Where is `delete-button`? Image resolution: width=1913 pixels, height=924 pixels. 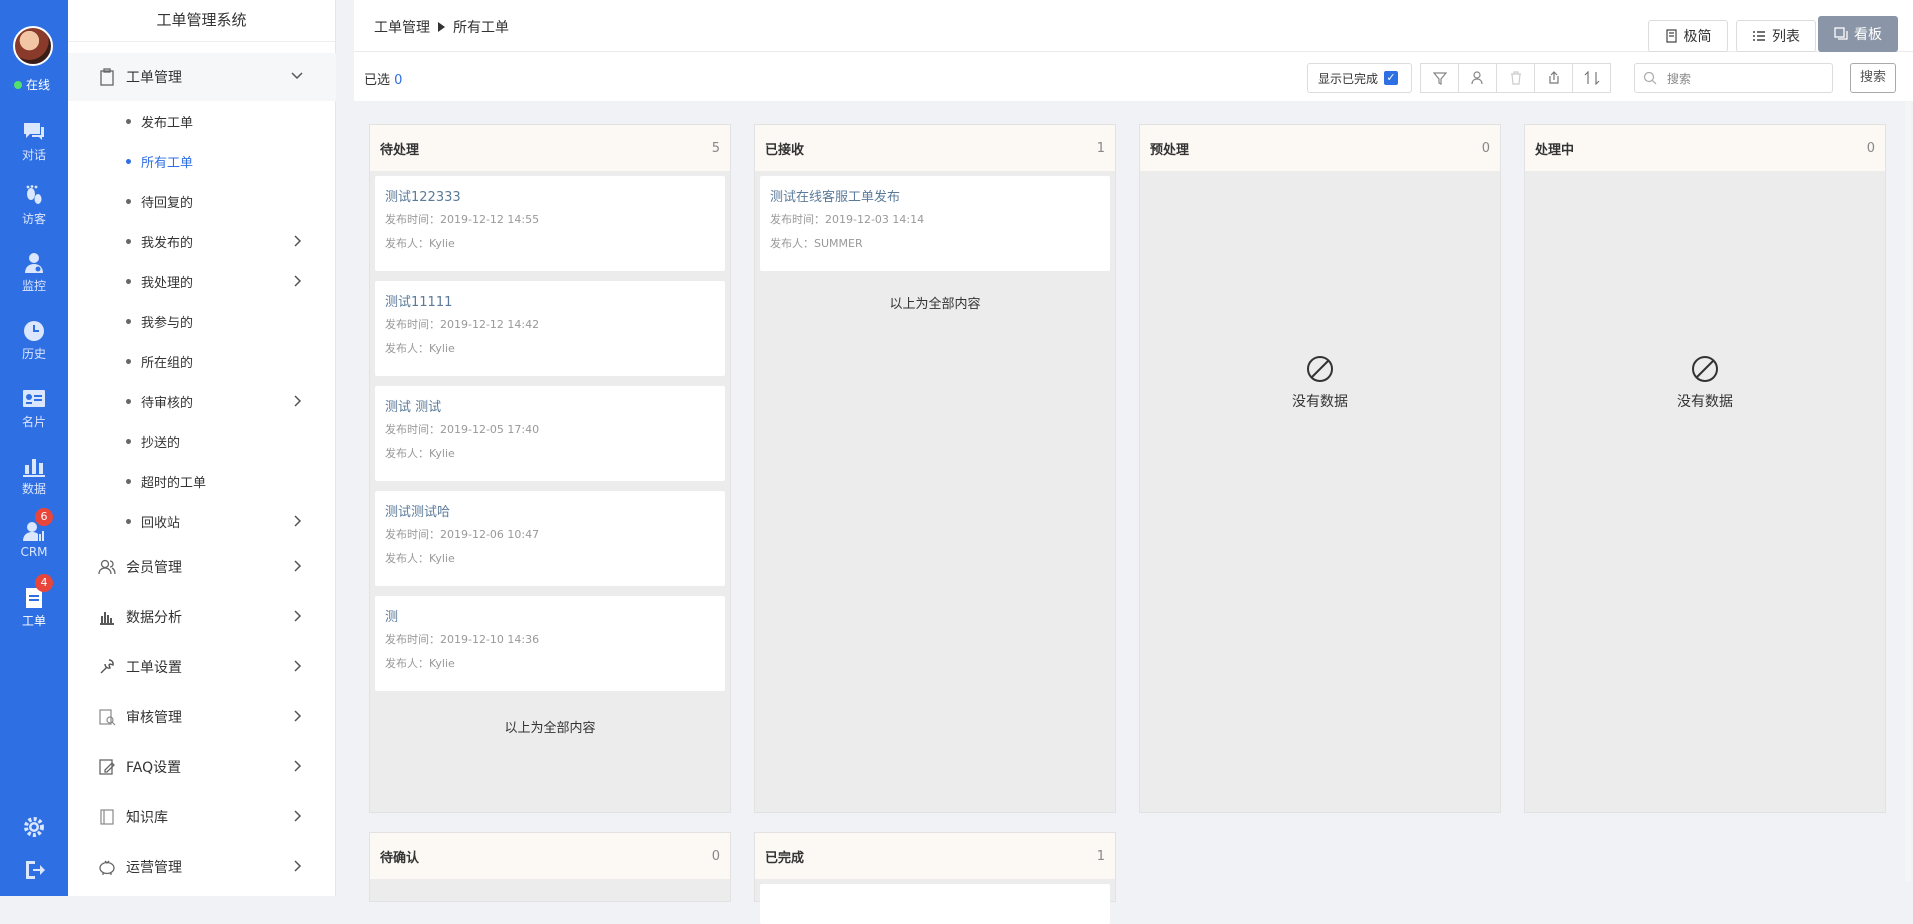 delete-button is located at coordinates (1515, 78).